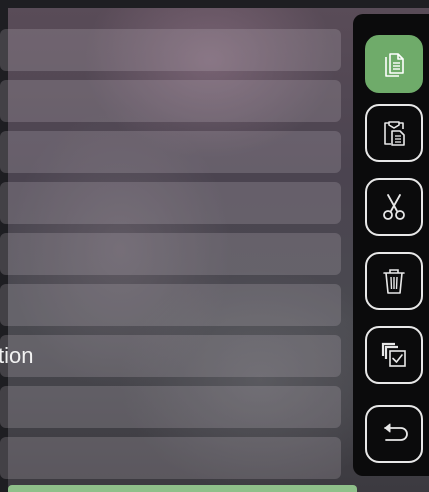 This screenshot has width=429, height=492. I want to click on copy-button, so click(394, 64).